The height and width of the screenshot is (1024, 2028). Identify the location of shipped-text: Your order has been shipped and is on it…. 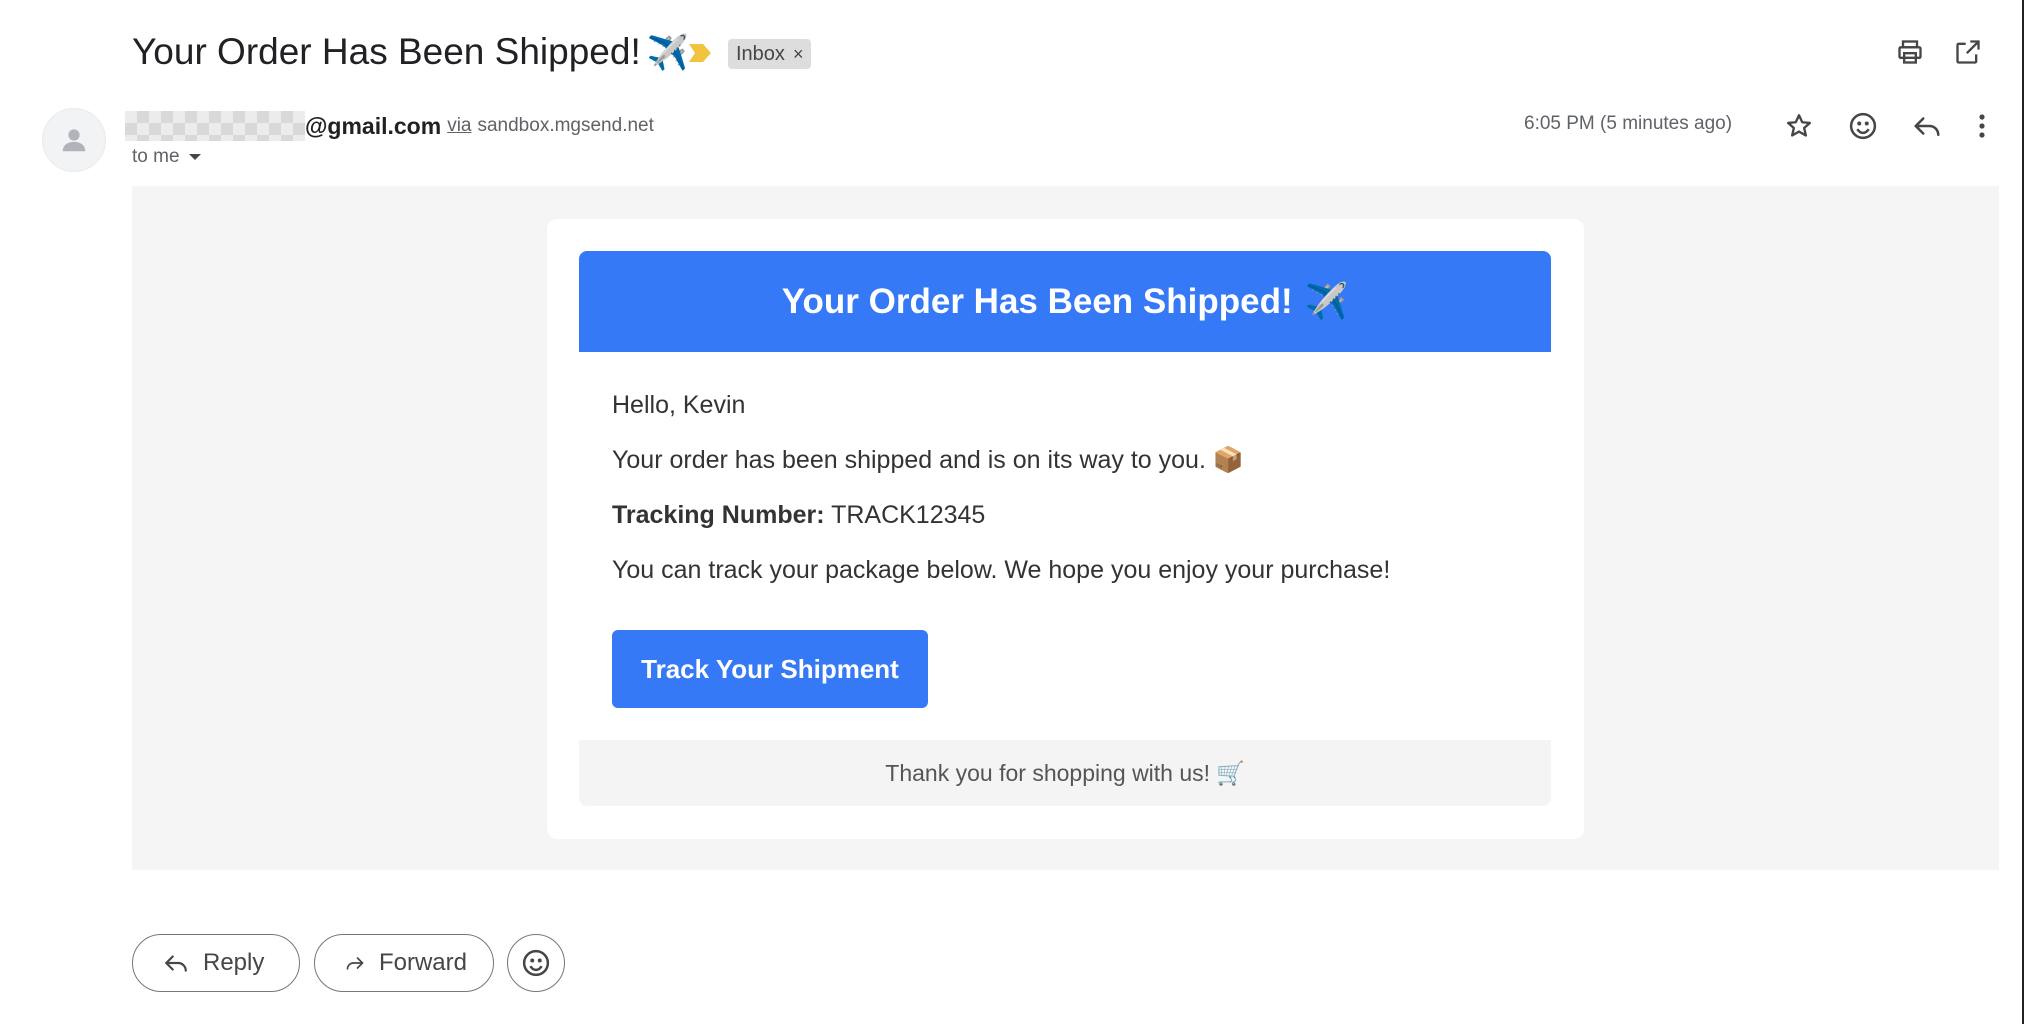
(909, 460).